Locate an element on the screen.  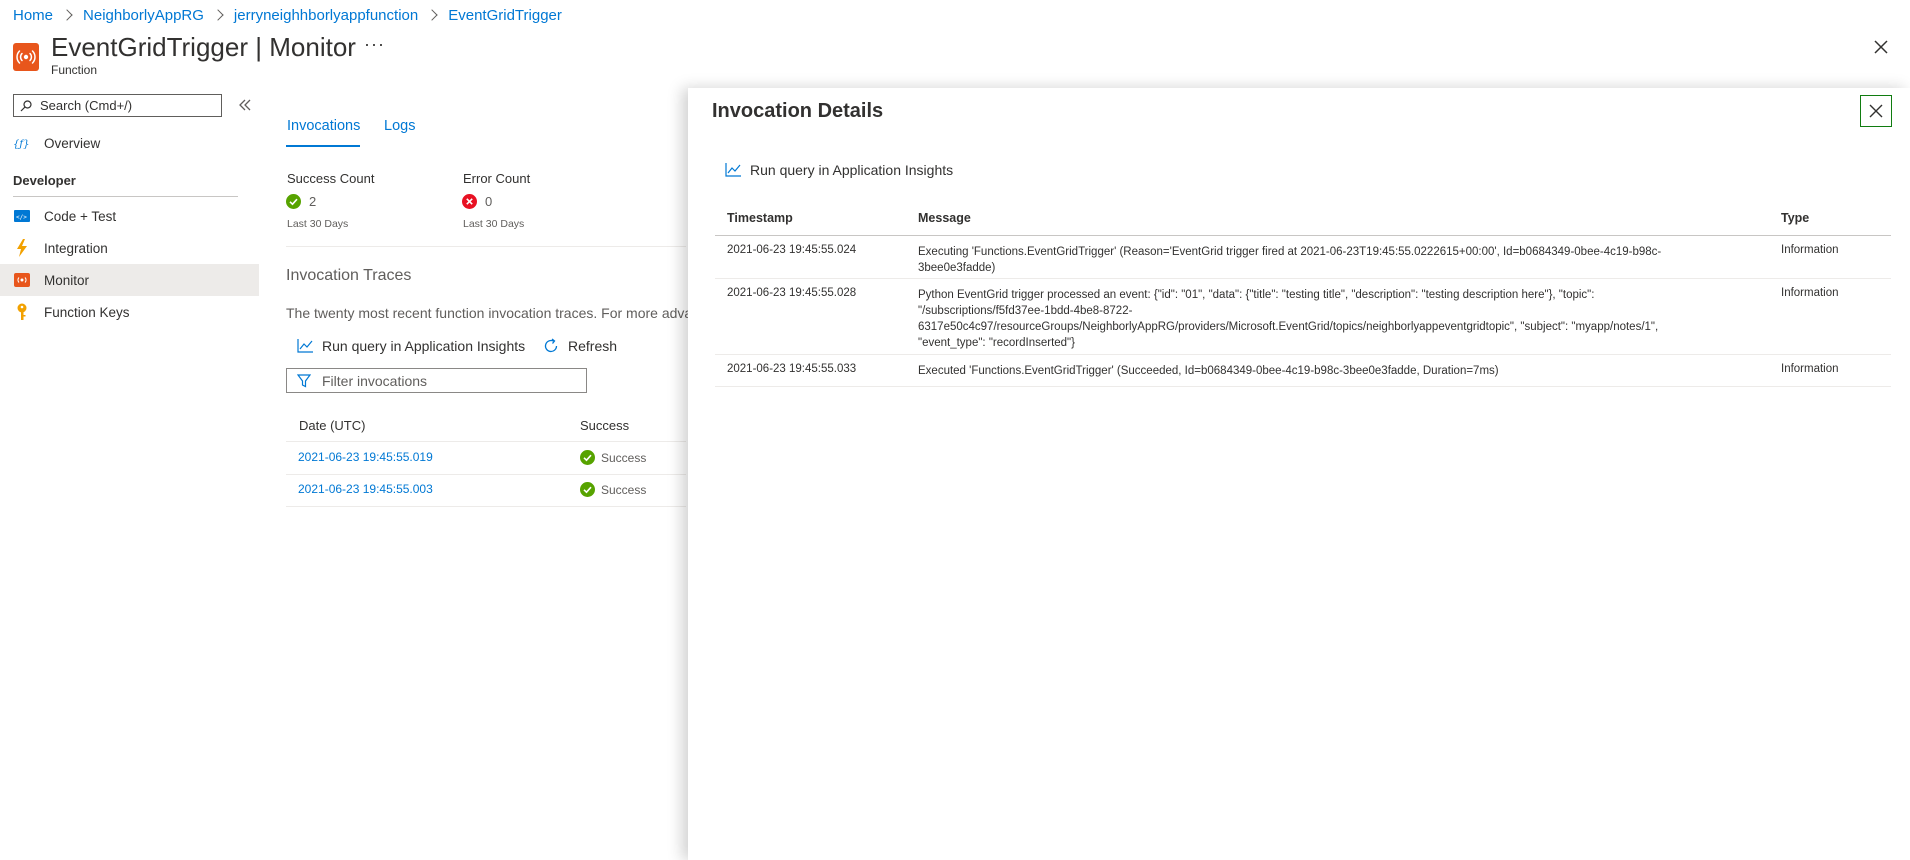
breadcrumb-function: EventGridTrigger is located at coordinates (505, 15).